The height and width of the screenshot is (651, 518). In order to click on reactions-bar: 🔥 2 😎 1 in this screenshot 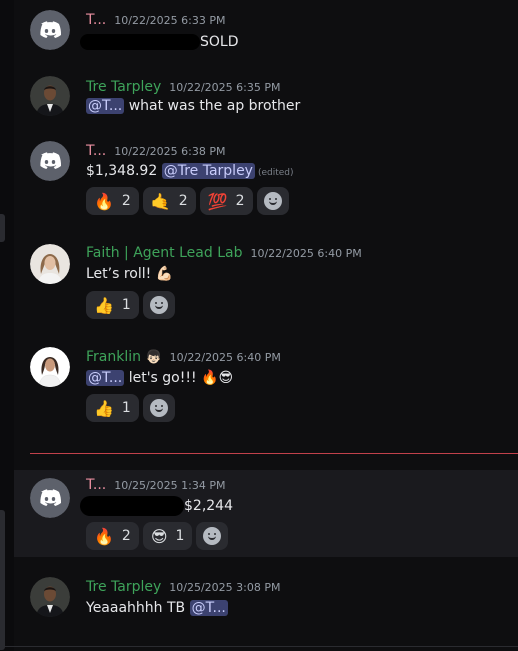, I will do `click(157, 536)`.